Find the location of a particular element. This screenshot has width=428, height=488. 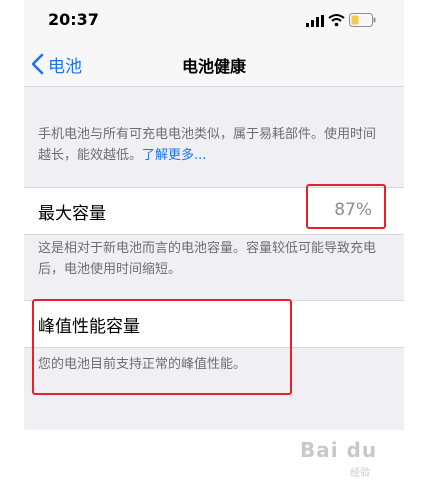

navigation-bar: 电池 电池健康 is located at coordinates (214, 64).